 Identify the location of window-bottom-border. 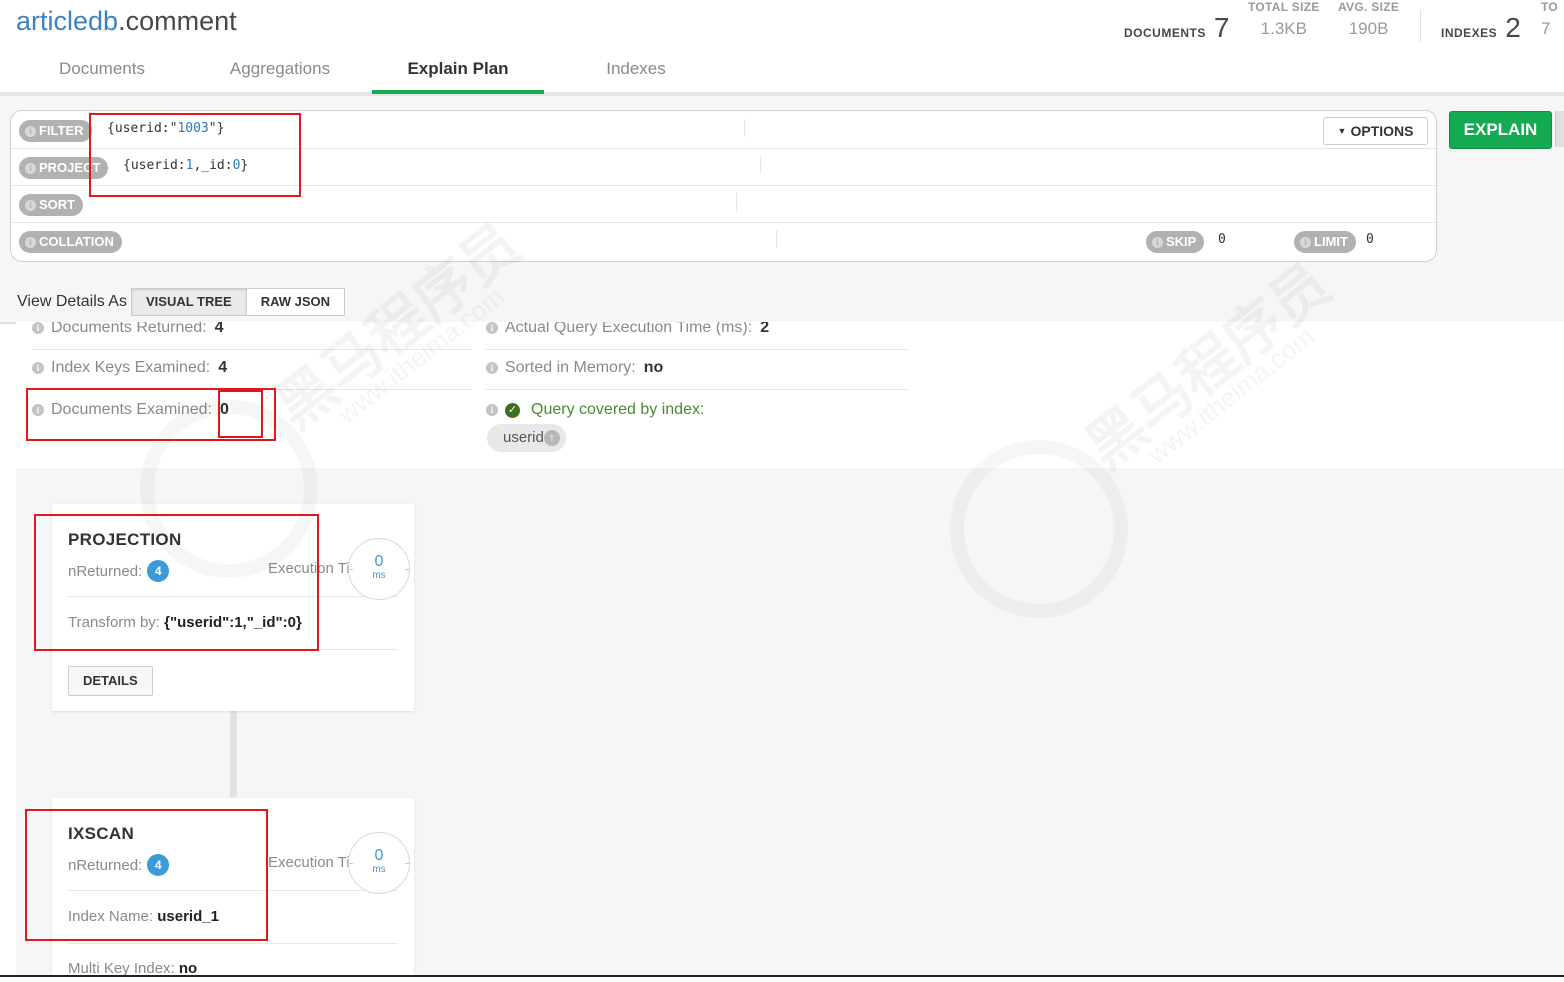
(782, 976).